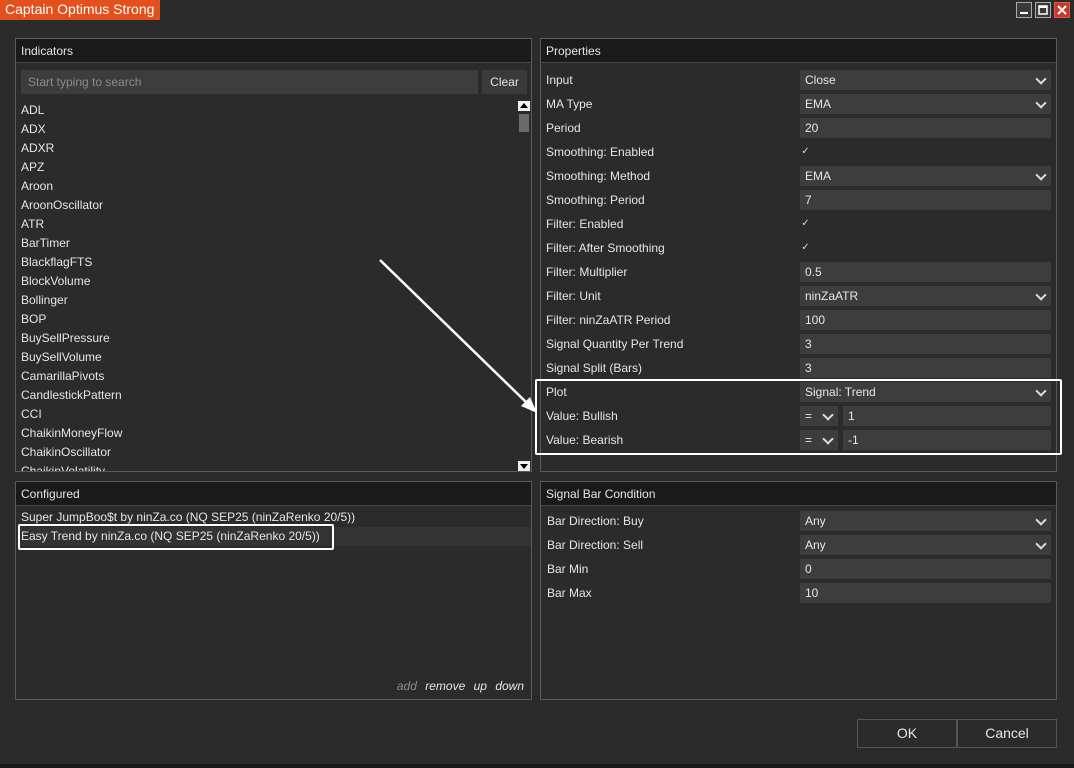 The width and height of the screenshot is (1074, 768). What do you see at coordinates (925, 296) in the screenshot?
I see `filter-unit-select: ninZaATR` at bounding box center [925, 296].